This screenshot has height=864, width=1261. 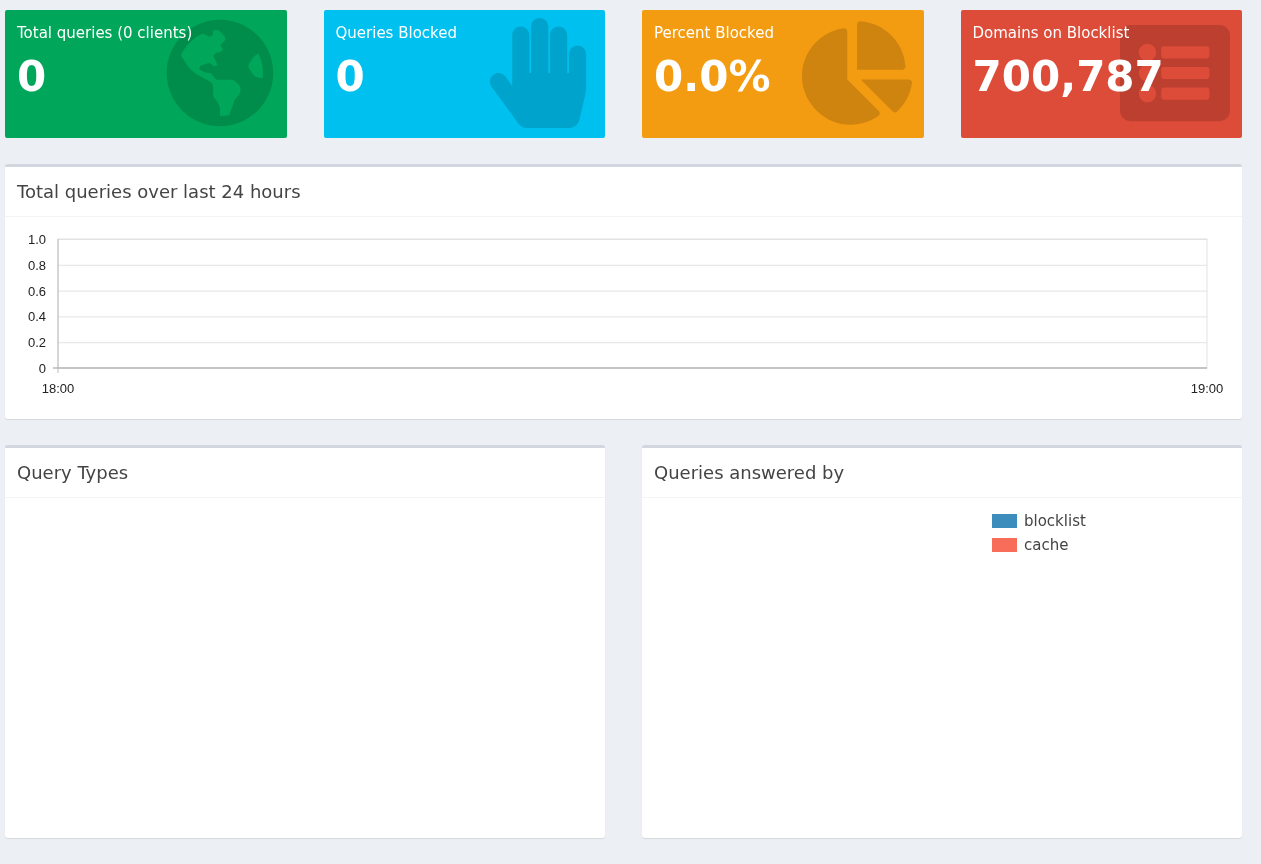 What do you see at coordinates (1207, 388) in the screenshot?
I see `x-tick-label: 19:00` at bounding box center [1207, 388].